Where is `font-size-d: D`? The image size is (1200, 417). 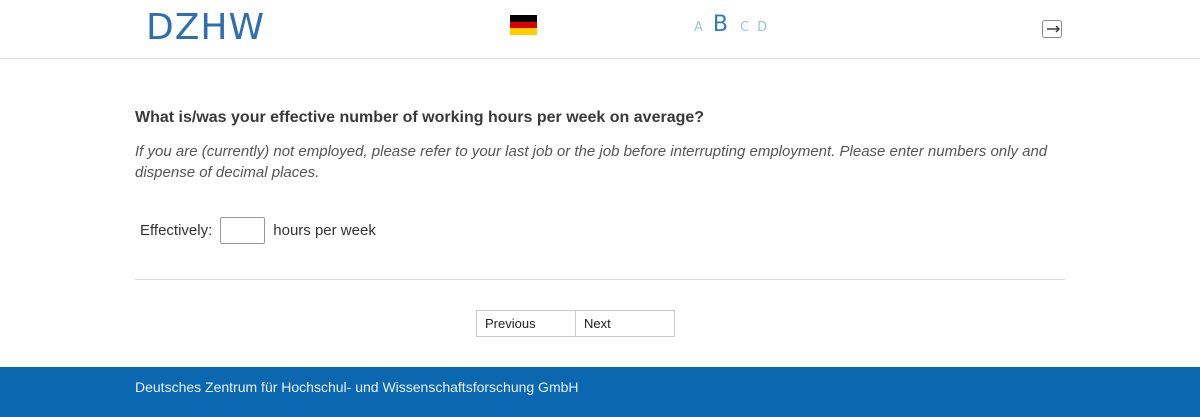
font-size-d: D is located at coordinates (762, 27).